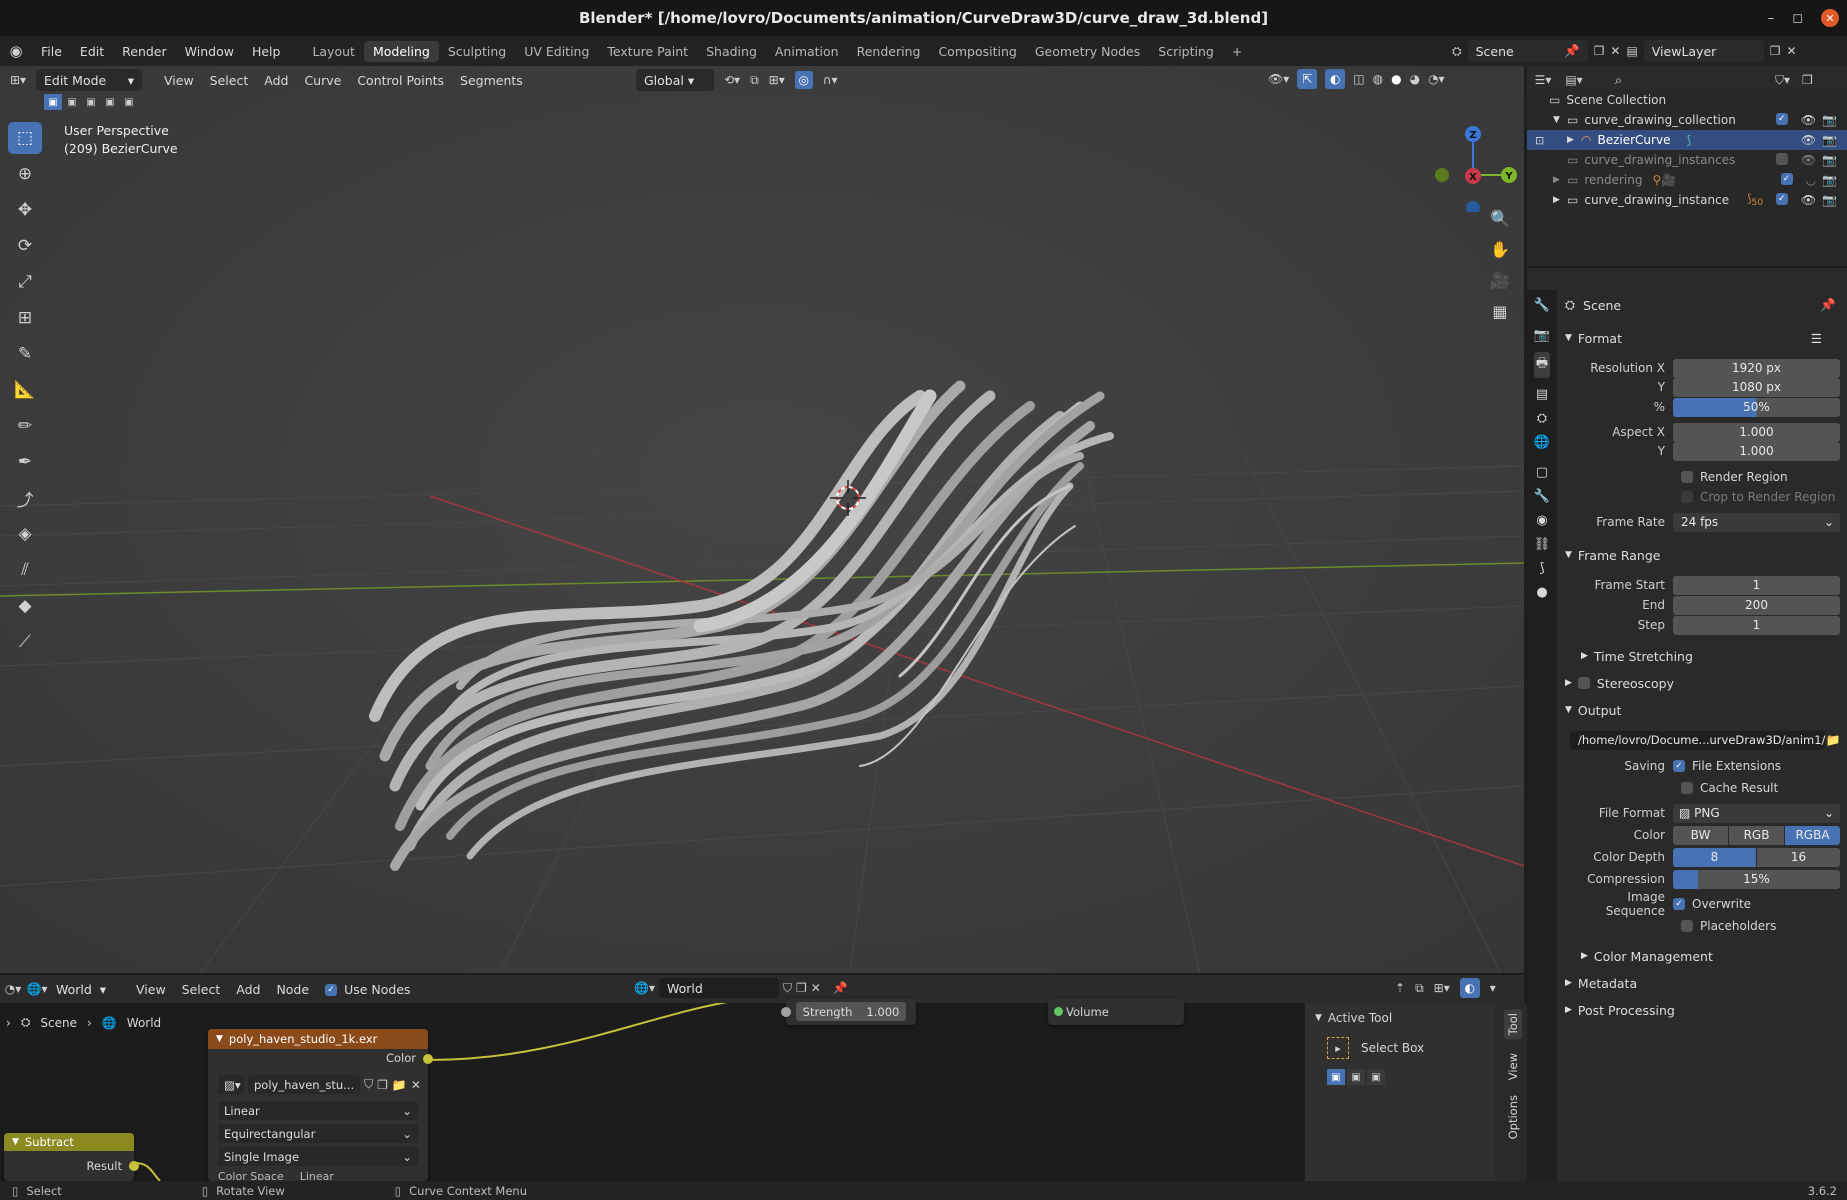 The height and width of the screenshot is (1200, 1847). What do you see at coordinates (1419, 988) in the screenshot?
I see `snap-icon: ⧉` at bounding box center [1419, 988].